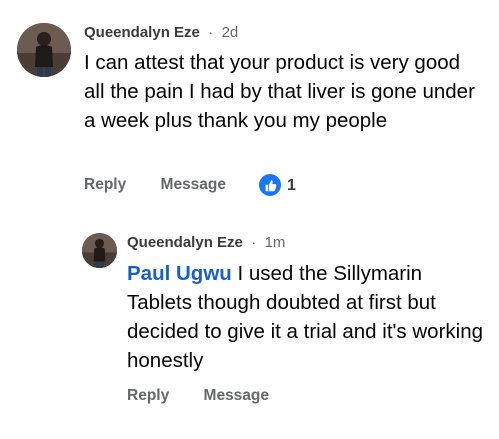 The image size is (499, 439). I want to click on avatar, so click(44, 50).